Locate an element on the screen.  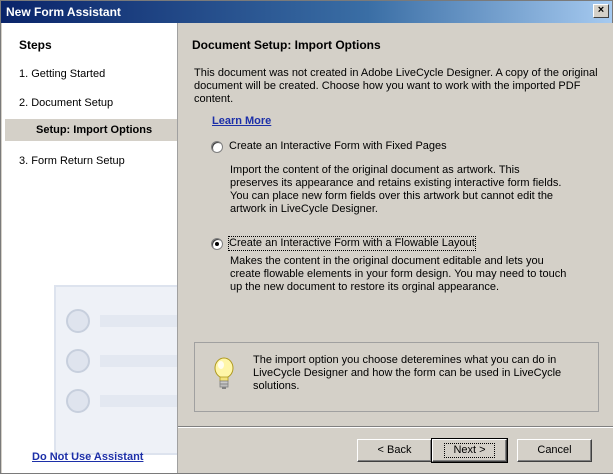
next-button-label: Next > is located at coordinates (469, 450).